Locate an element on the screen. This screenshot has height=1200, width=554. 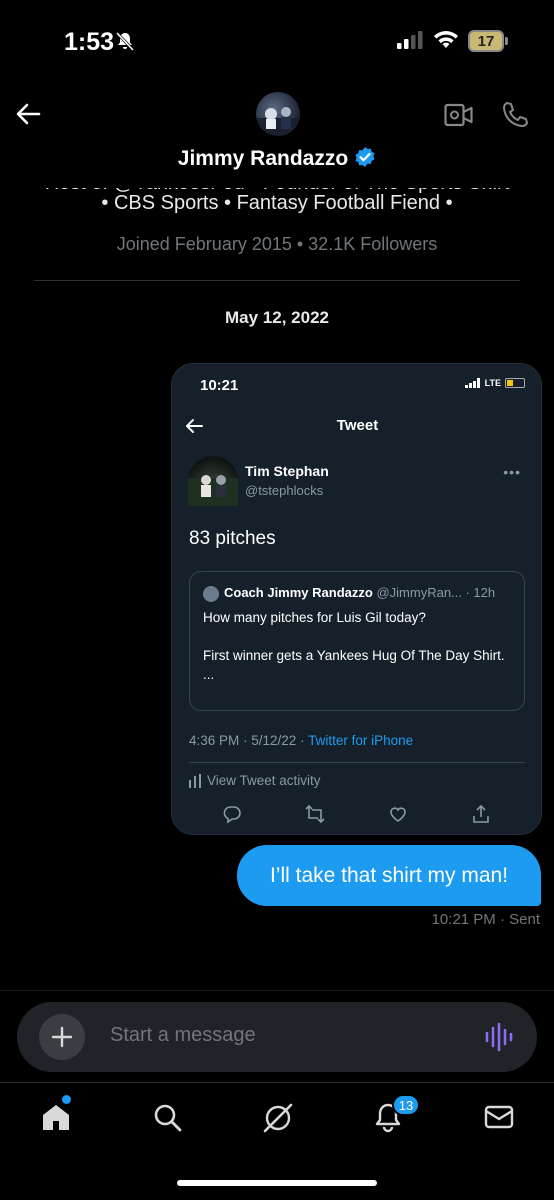
retweet-icon is located at coordinates (315, 814).